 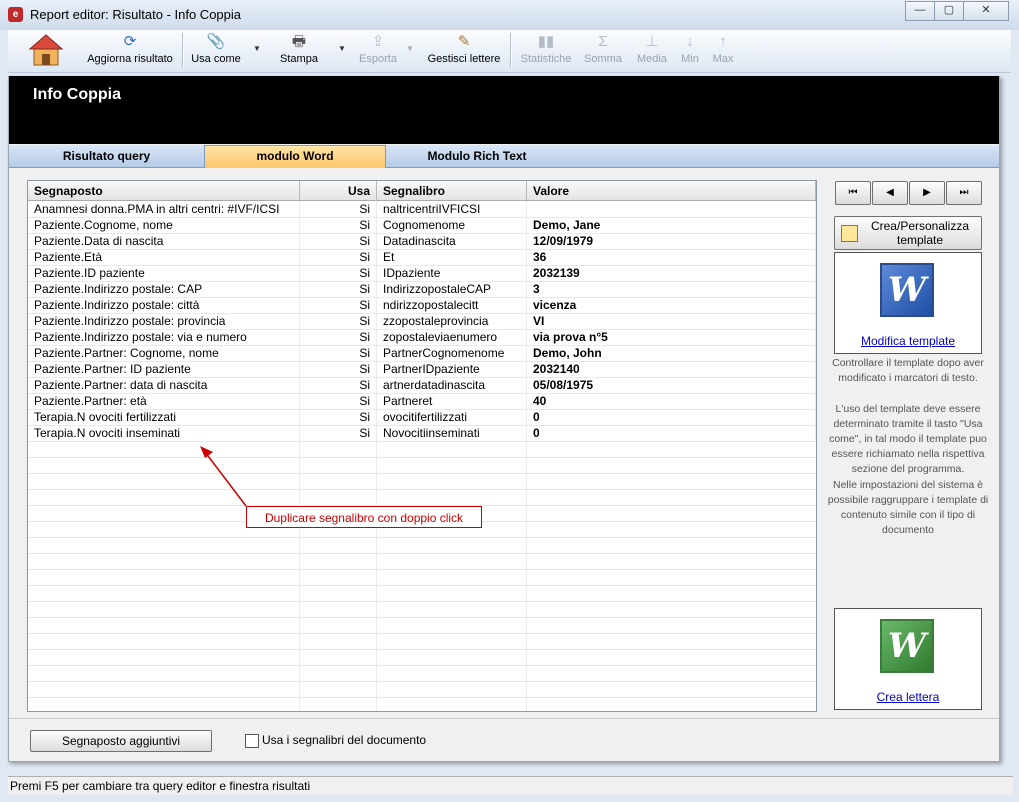 What do you see at coordinates (452, 241) in the screenshot?
I see `segnalibro-cell: Datadinascita` at bounding box center [452, 241].